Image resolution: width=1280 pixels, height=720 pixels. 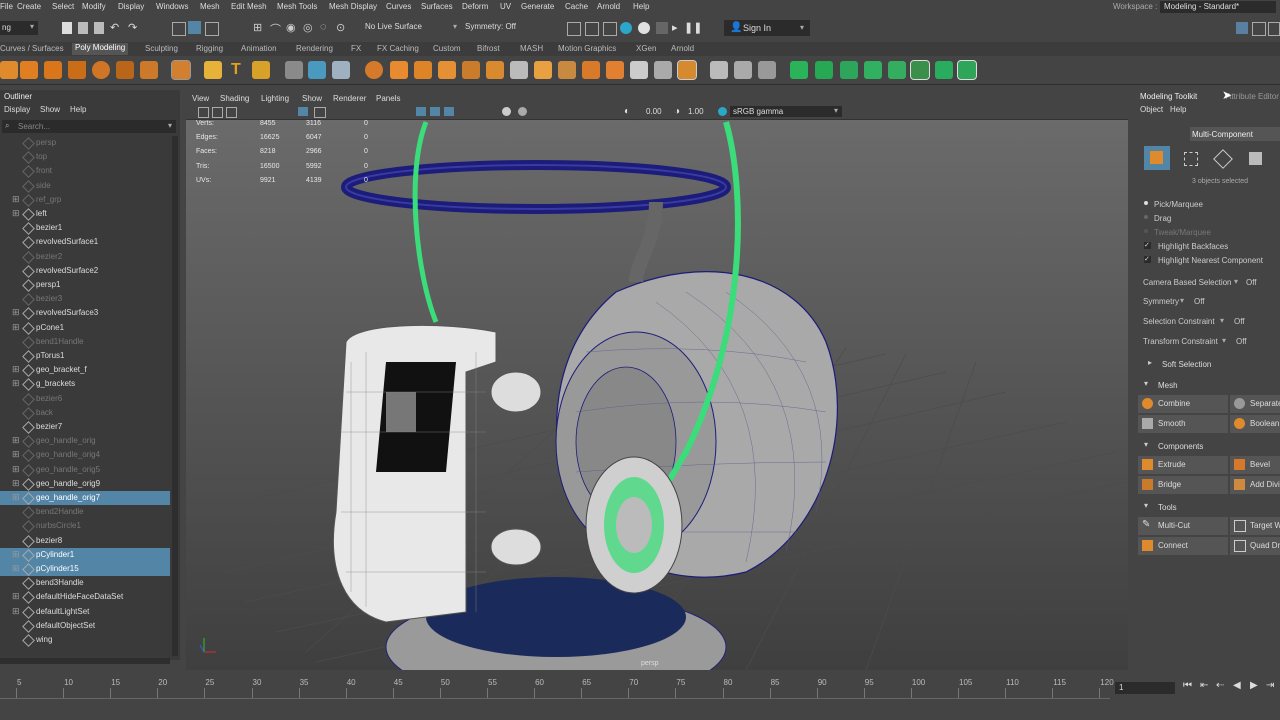 What do you see at coordinates (1237, 685) in the screenshot?
I see `play-backward-icon: ◀` at bounding box center [1237, 685].